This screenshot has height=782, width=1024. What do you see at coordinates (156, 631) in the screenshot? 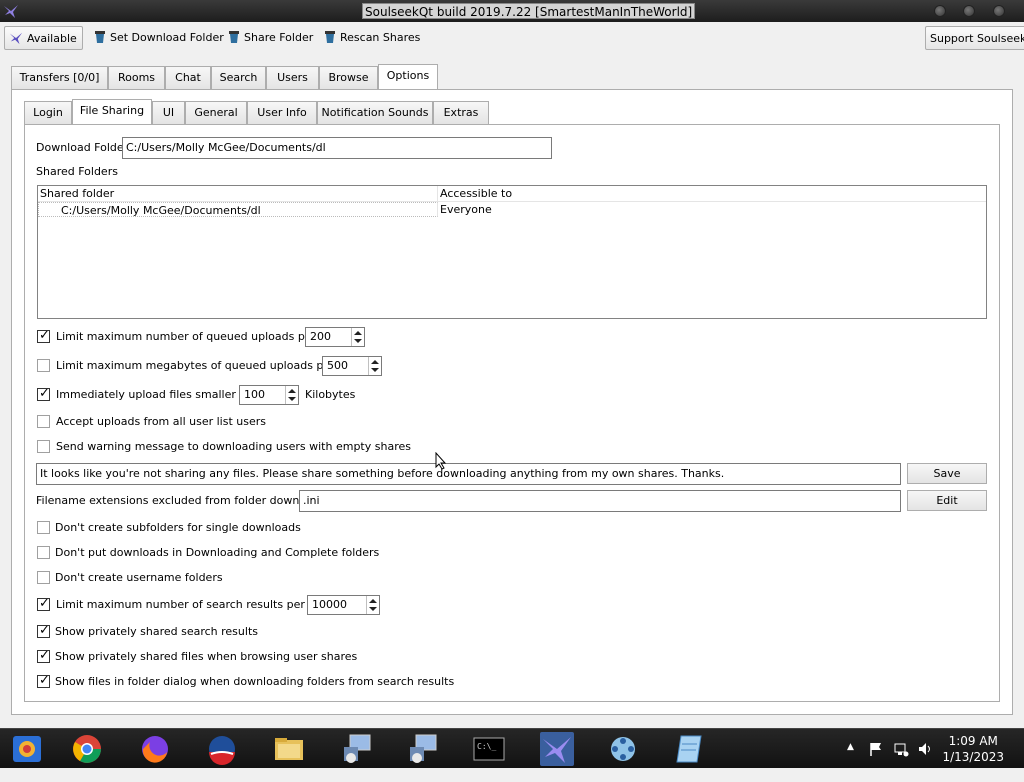
I see `show-private-results-label: Show privately shared search results` at bounding box center [156, 631].